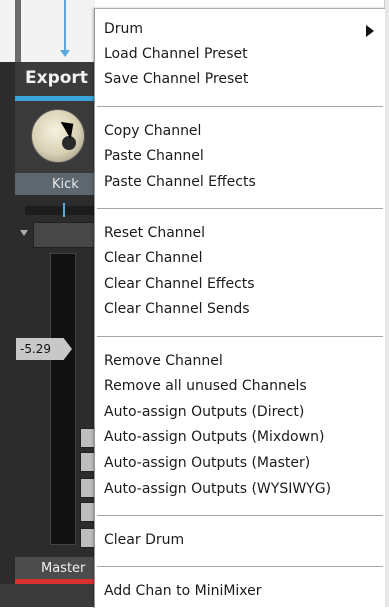  What do you see at coordinates (214, 437) in the screenshot?
I see `menu-item-auto-assign-mixdown: Auto-assign Outputs (Mixdown)` at bounding box center [214, 437].